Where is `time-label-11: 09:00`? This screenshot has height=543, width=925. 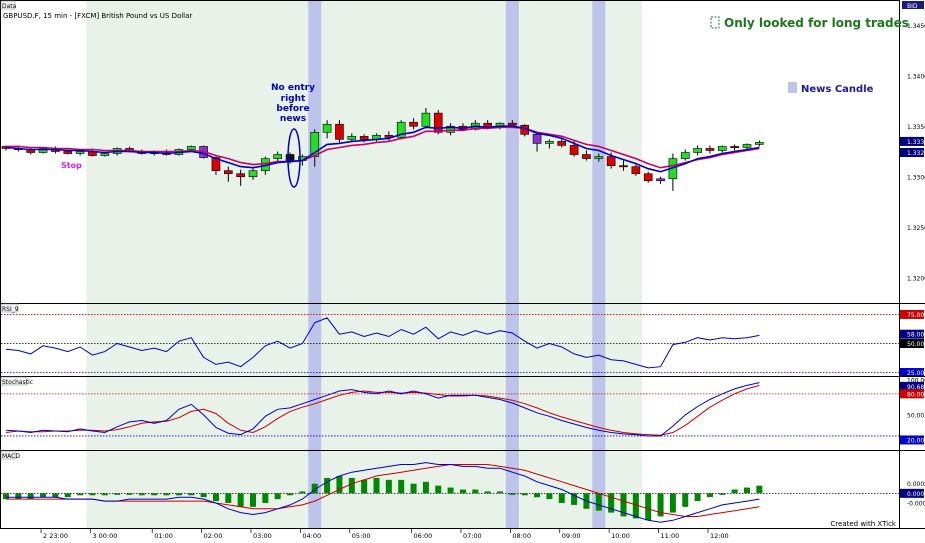 time-label-11: 09:00 is located at coordinates (571, 535).